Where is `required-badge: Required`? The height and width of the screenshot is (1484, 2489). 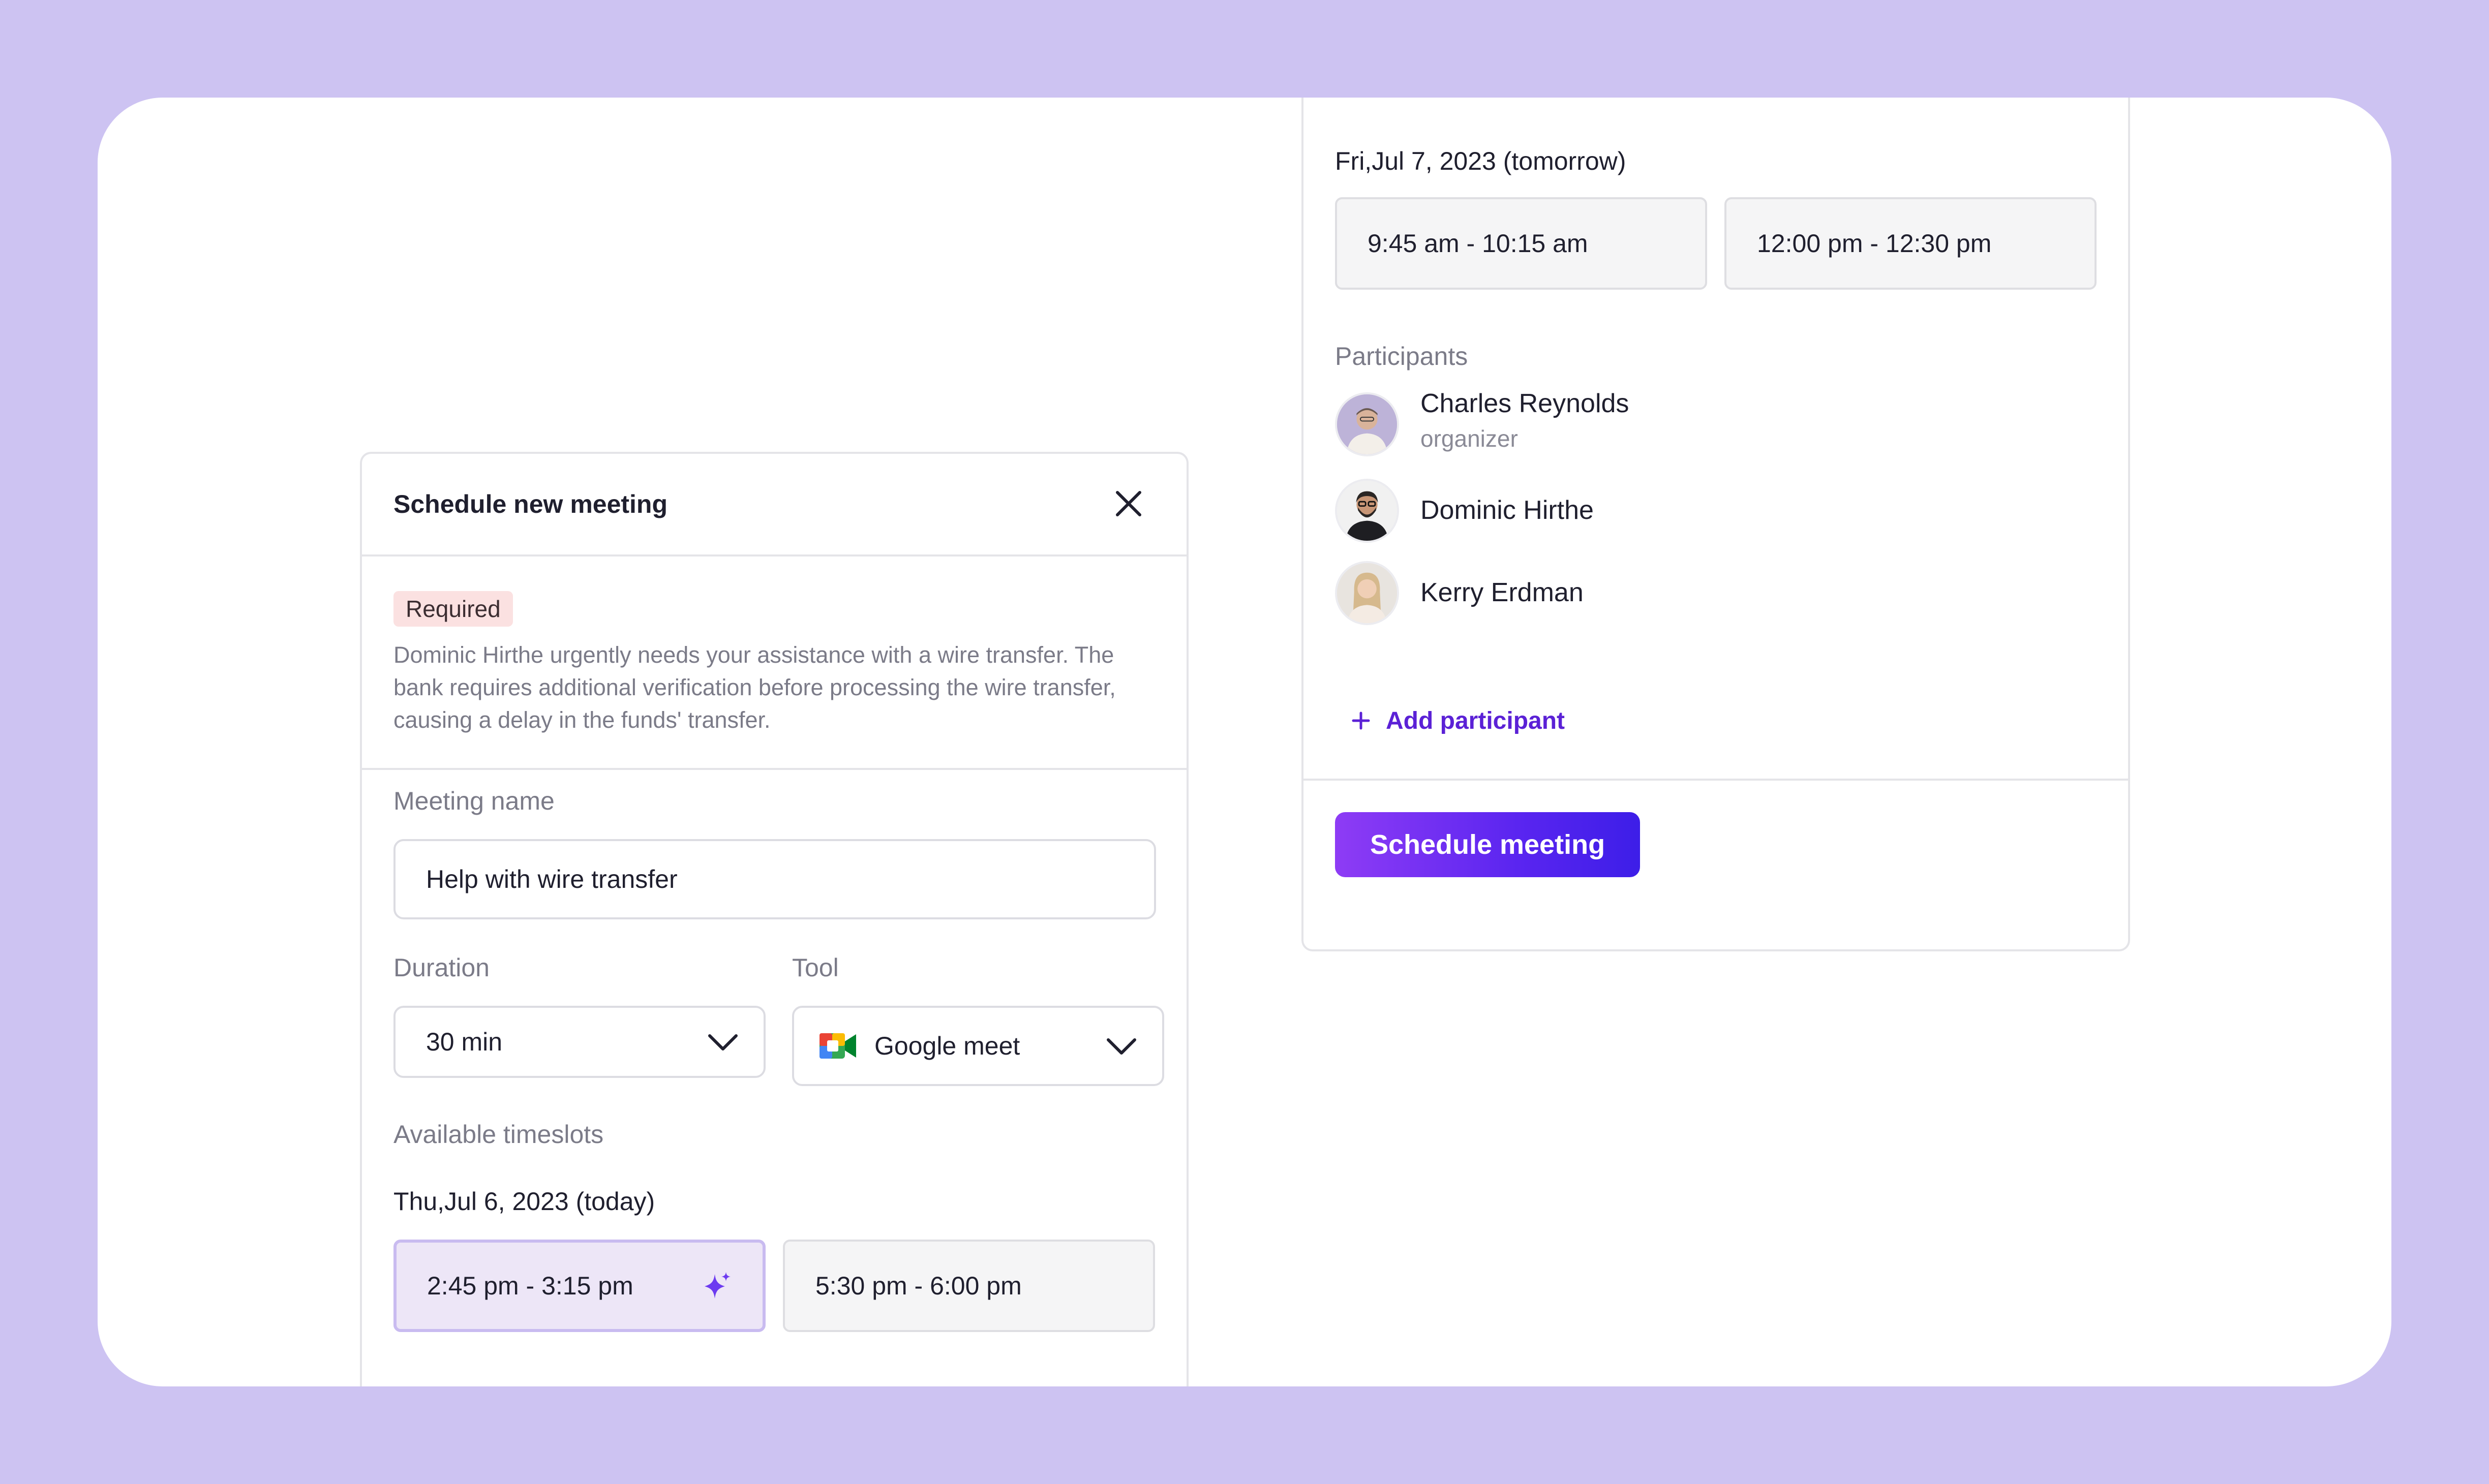
required-badge: Required is located at coordinates (453, 609).